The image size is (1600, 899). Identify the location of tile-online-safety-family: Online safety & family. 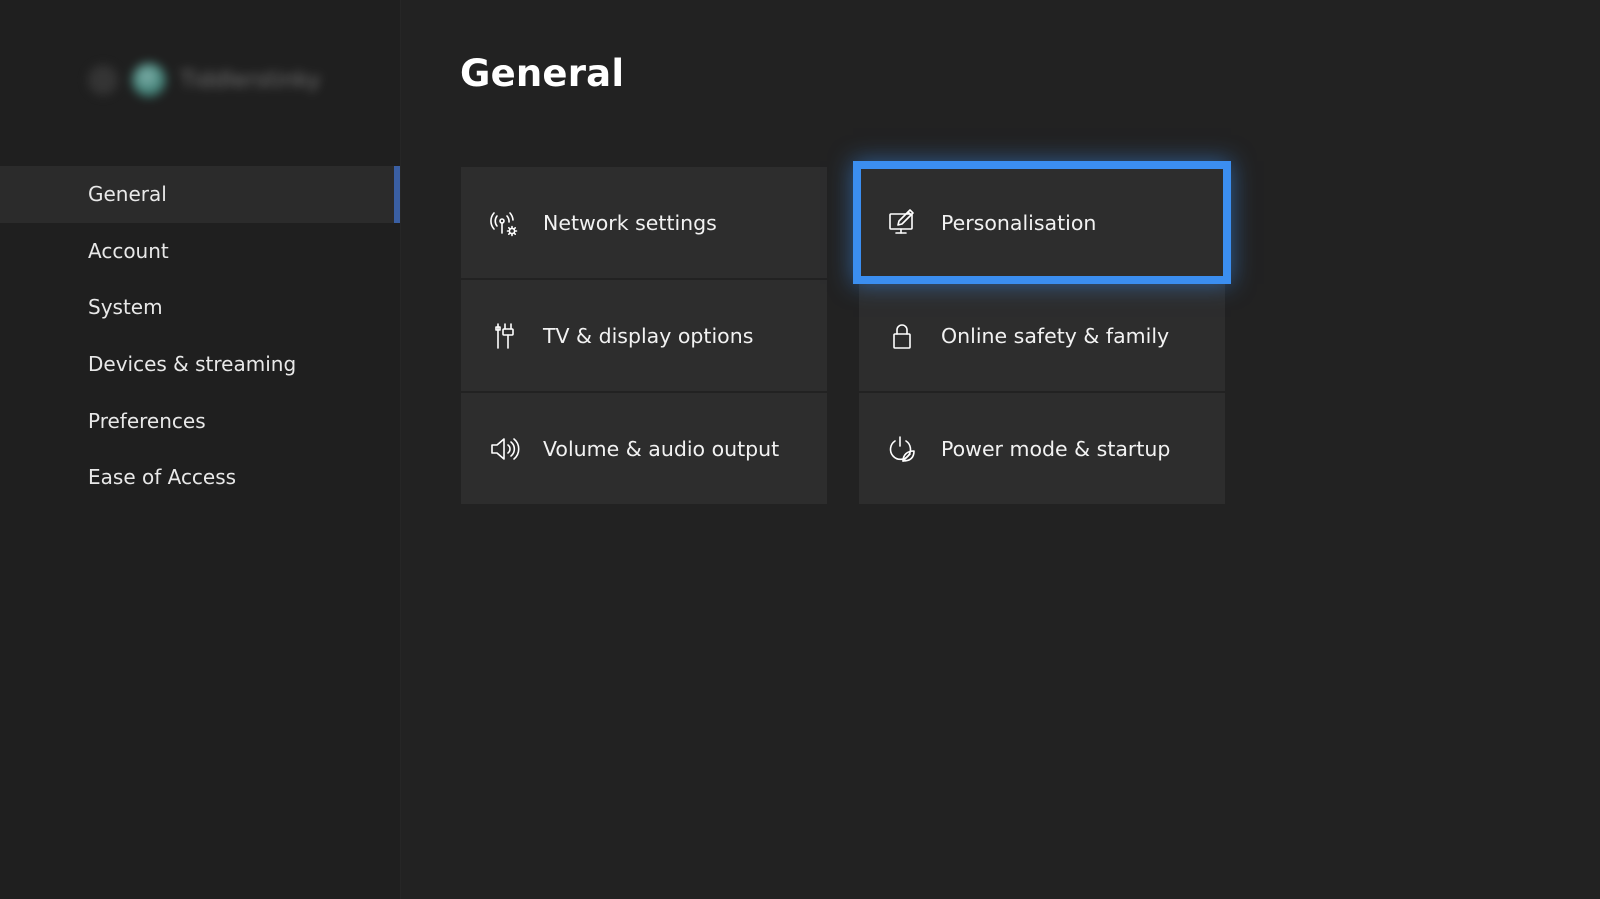
(1042, 335).